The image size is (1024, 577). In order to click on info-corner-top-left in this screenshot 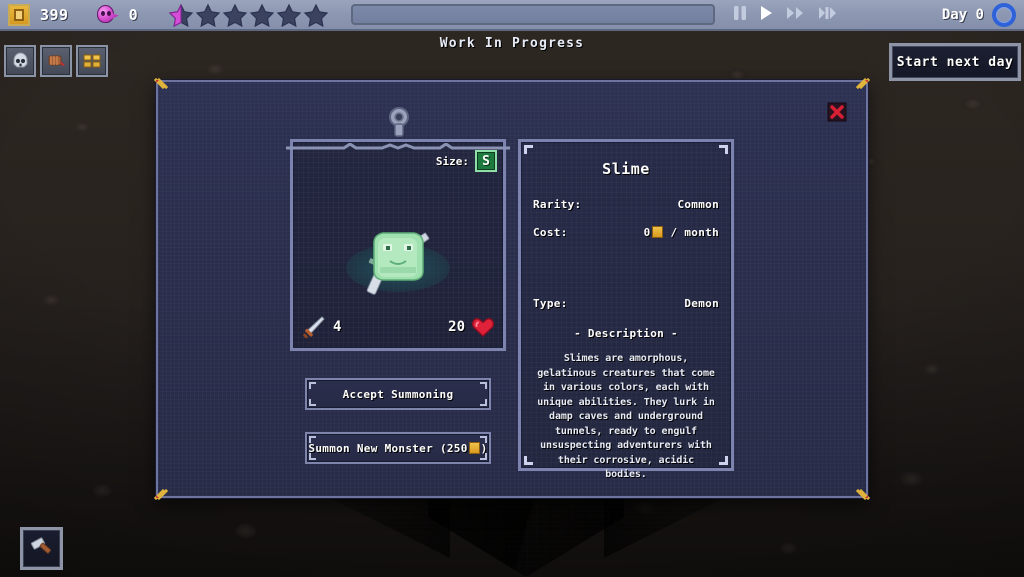, I will do `click(528, 149)`.